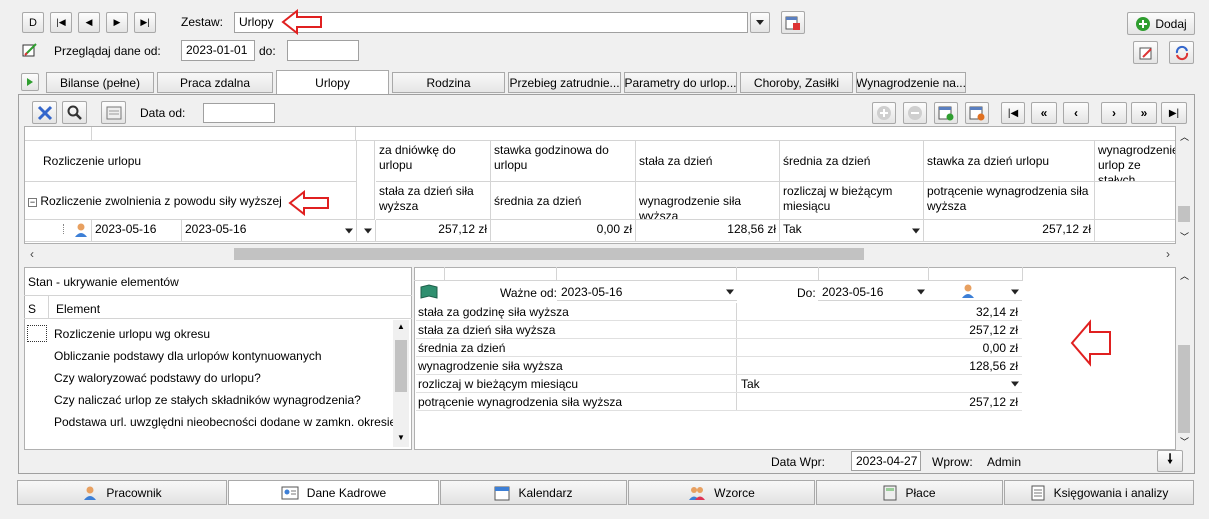  Describe the element at coordinates (884, 113) in the screenshot. I see `grid-add-button` at that location.